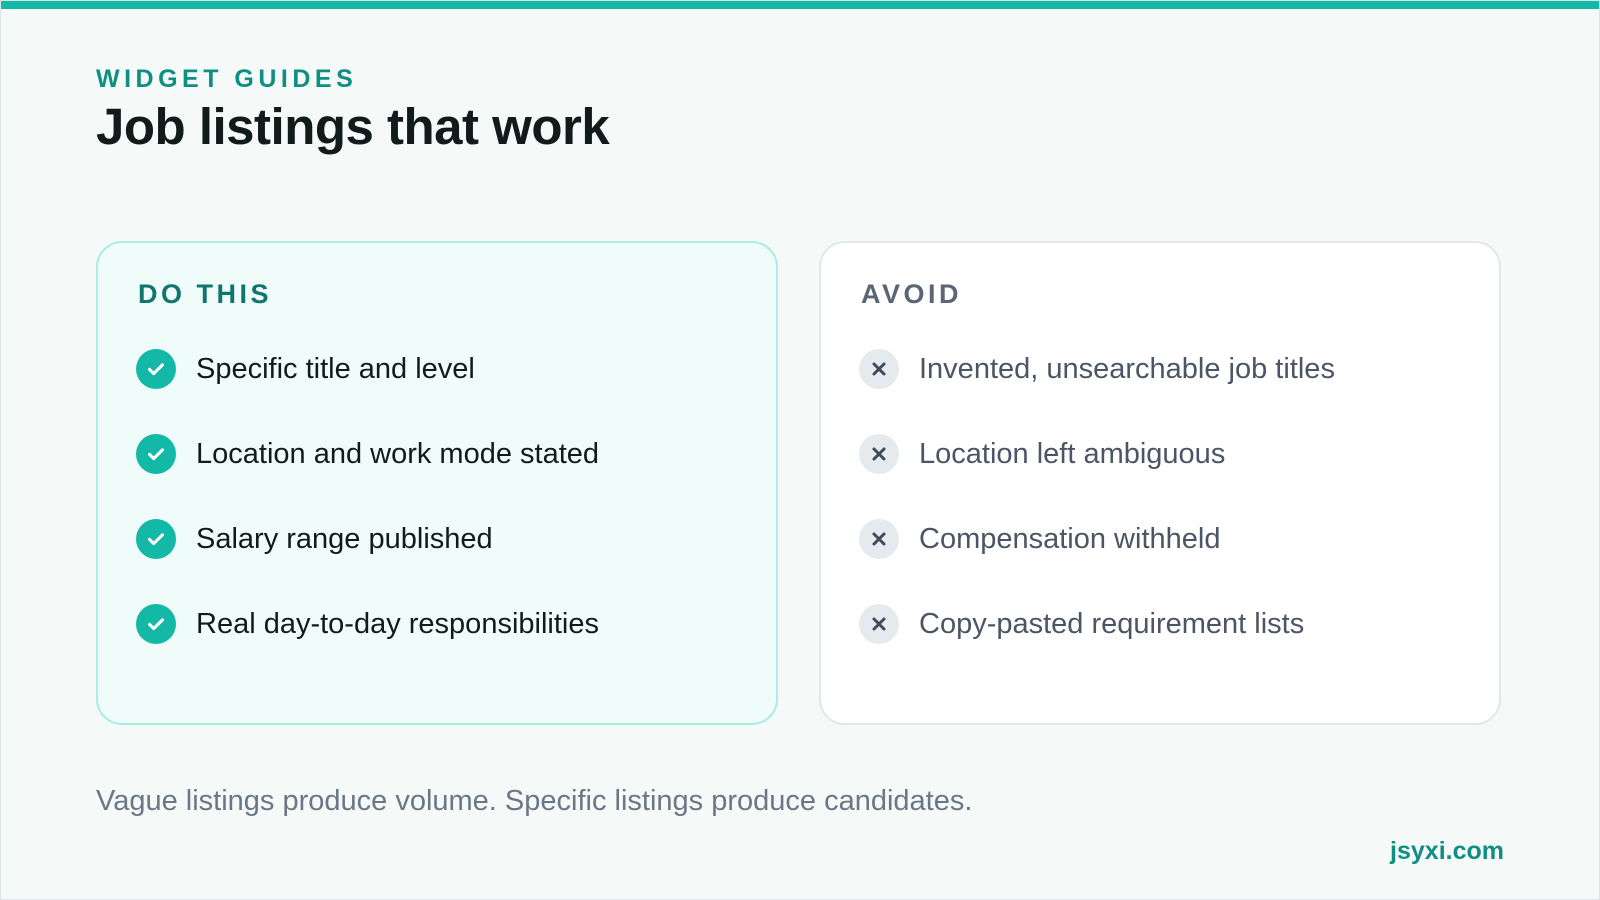 The width and height of the screenshot is (1600, 900). What do you see at coordinates (800, 5) in the screenshot?
I see `top-accent-bar` at bounding box center [800, 5].